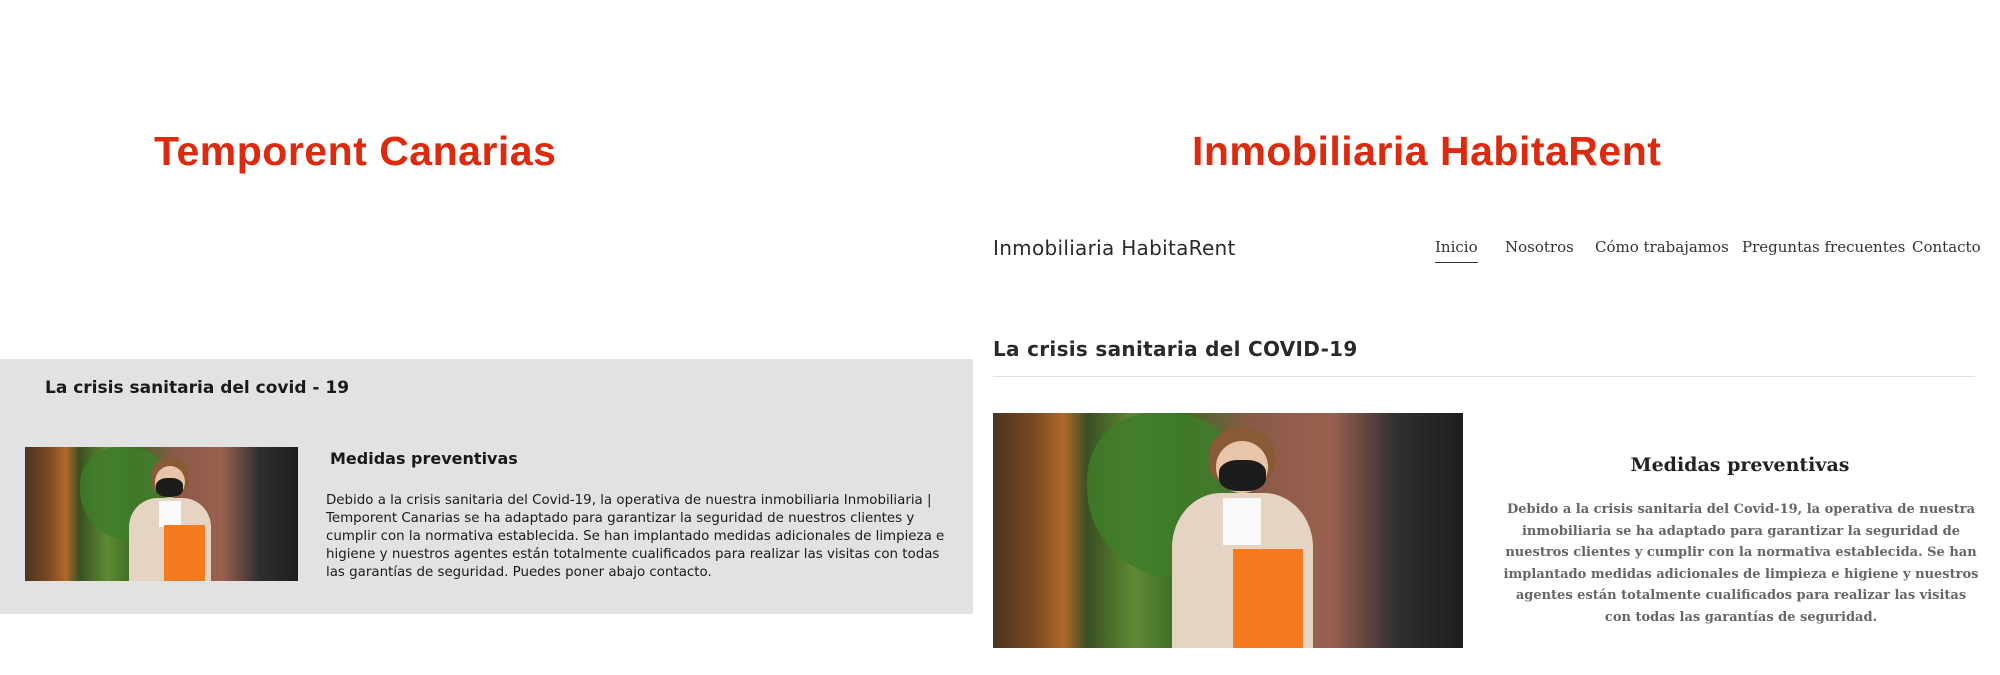  Describe the element at coordinates (355, 151) in the screenshot. I see `left-panel-title: Temporent Canarias` at that location.